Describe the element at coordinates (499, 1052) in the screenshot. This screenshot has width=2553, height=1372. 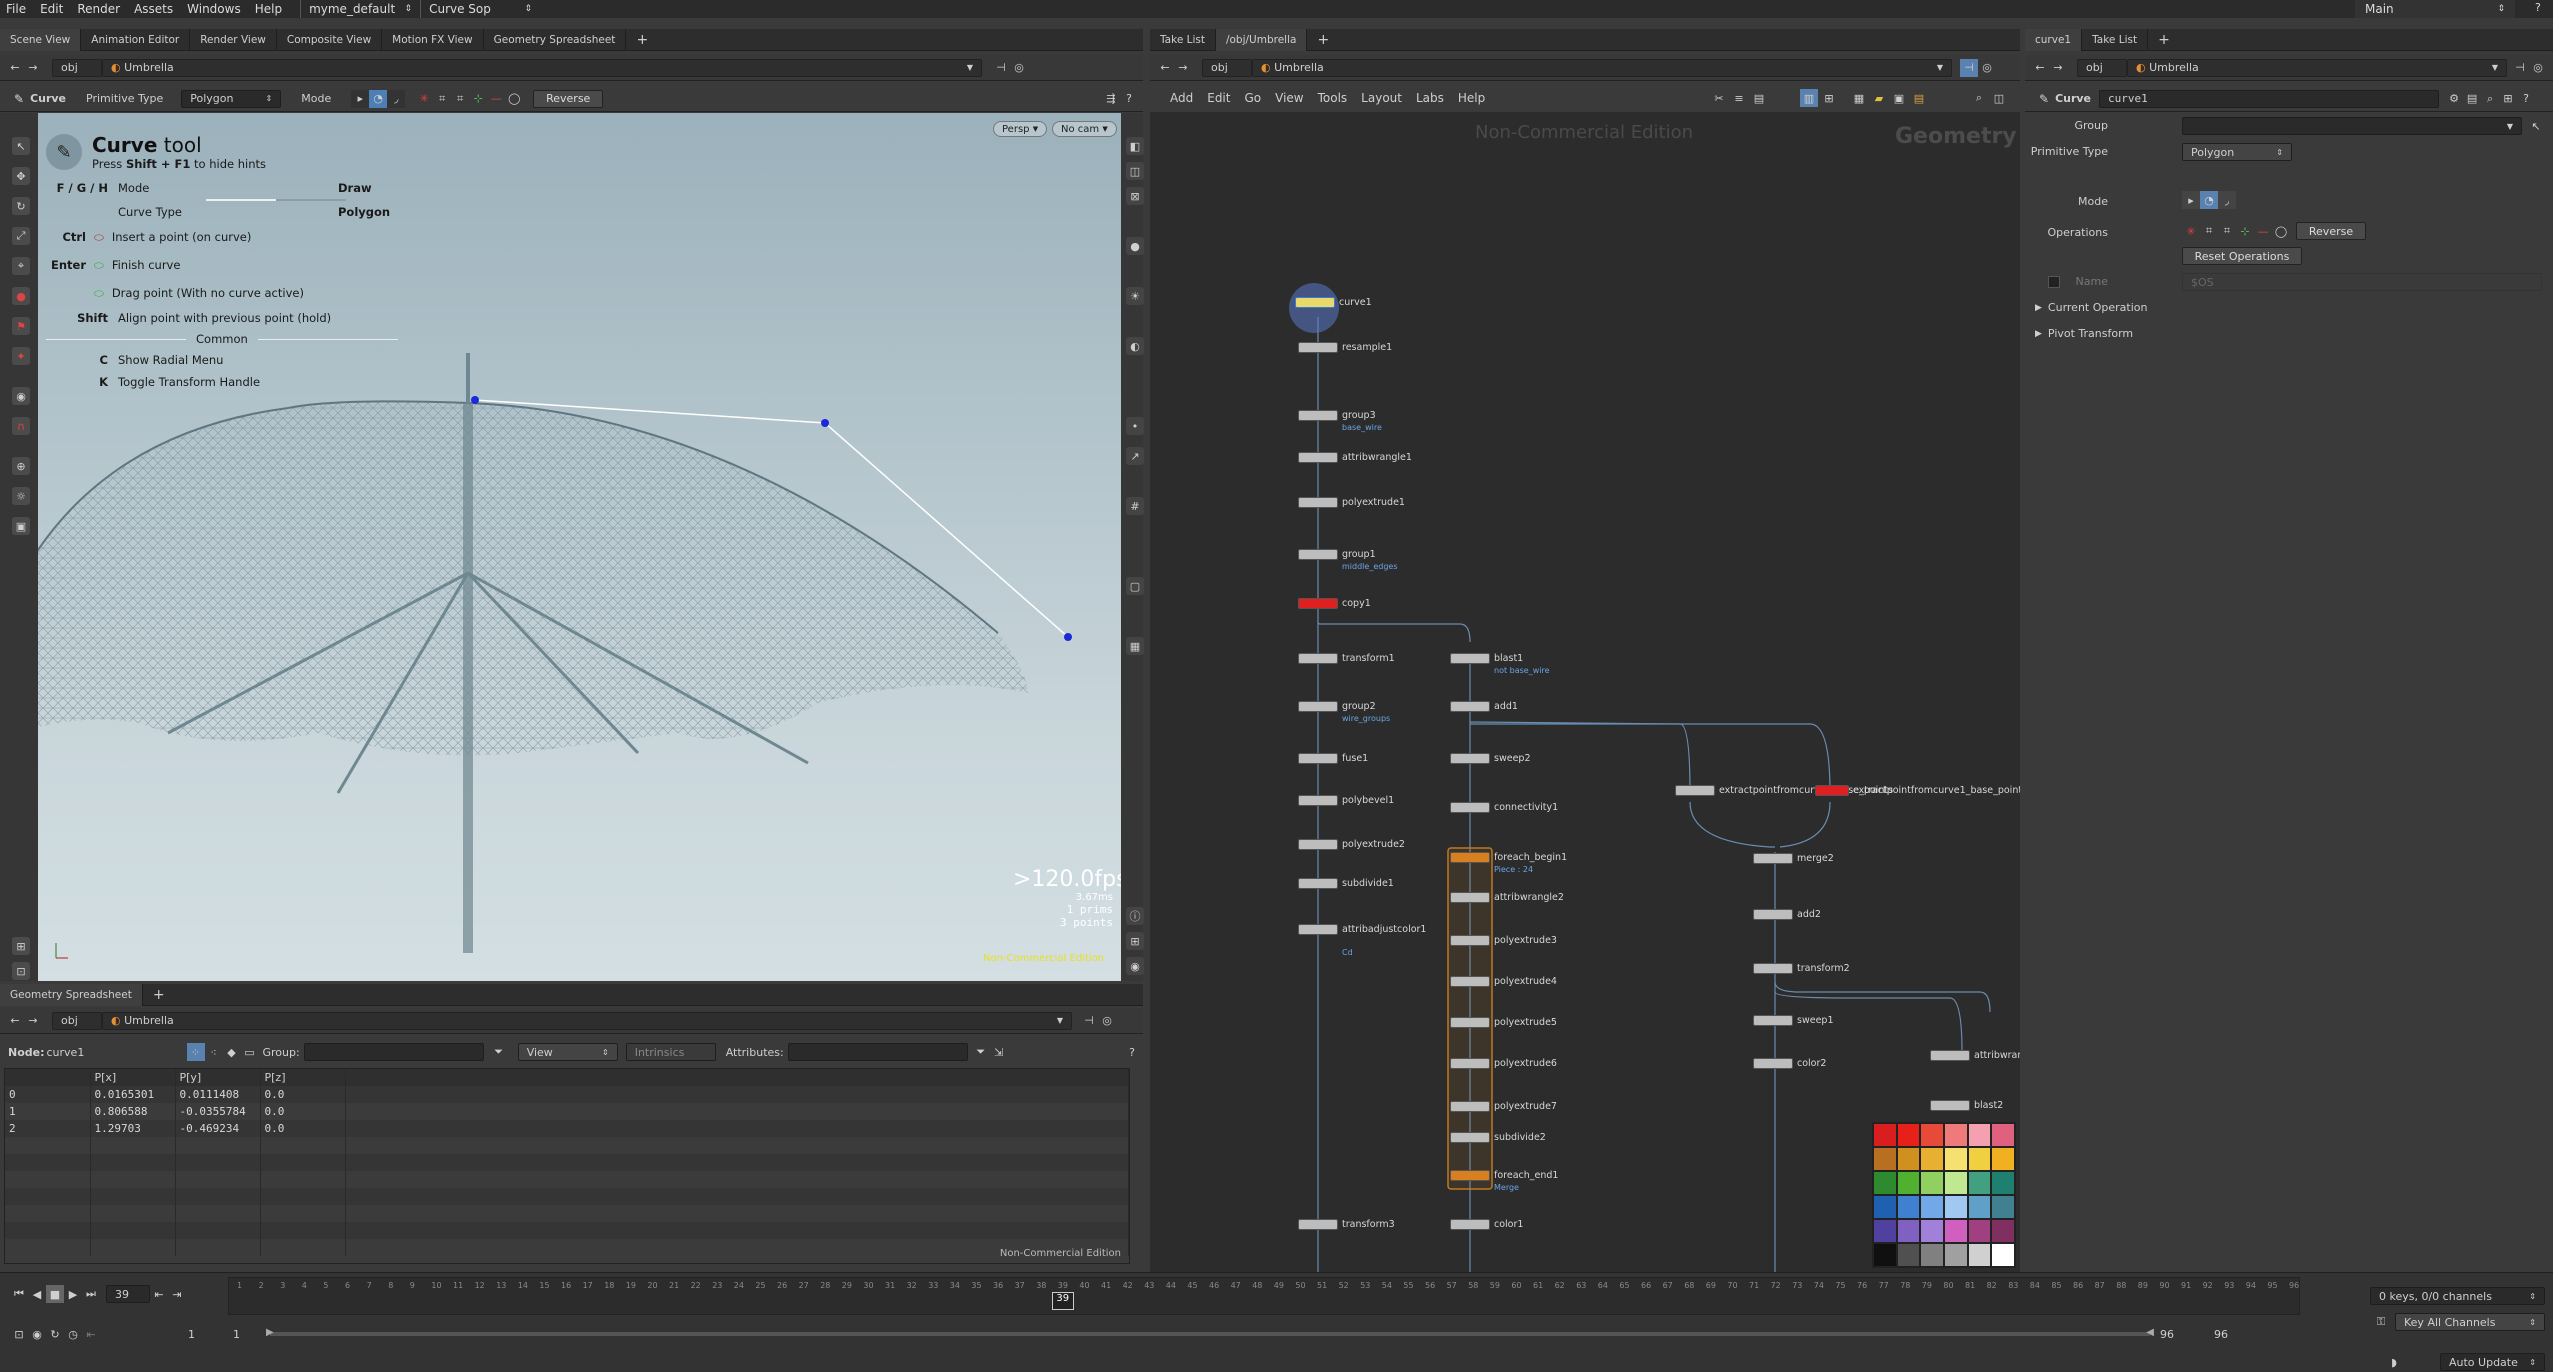
I see `filter-icon: ⏷` at that location.